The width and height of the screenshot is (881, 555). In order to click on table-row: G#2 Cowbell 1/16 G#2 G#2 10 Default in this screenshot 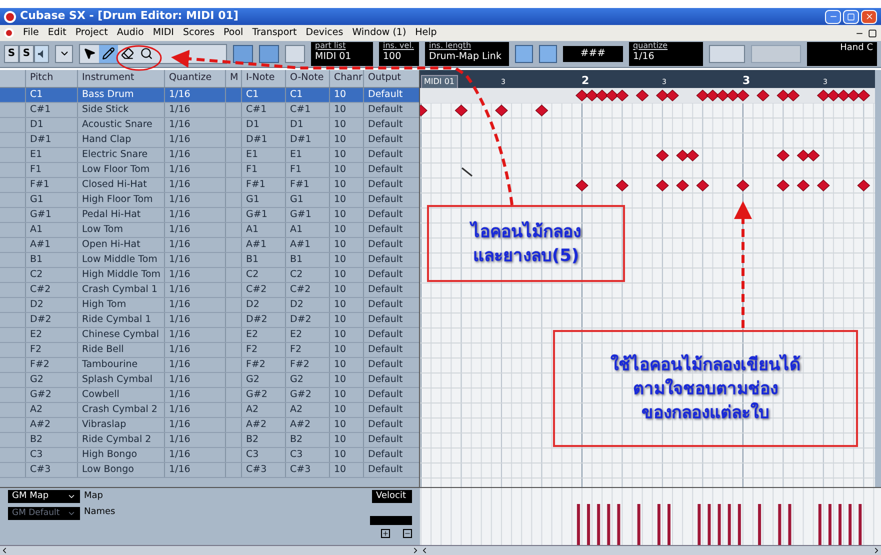, I will do `click(209, 395)`.